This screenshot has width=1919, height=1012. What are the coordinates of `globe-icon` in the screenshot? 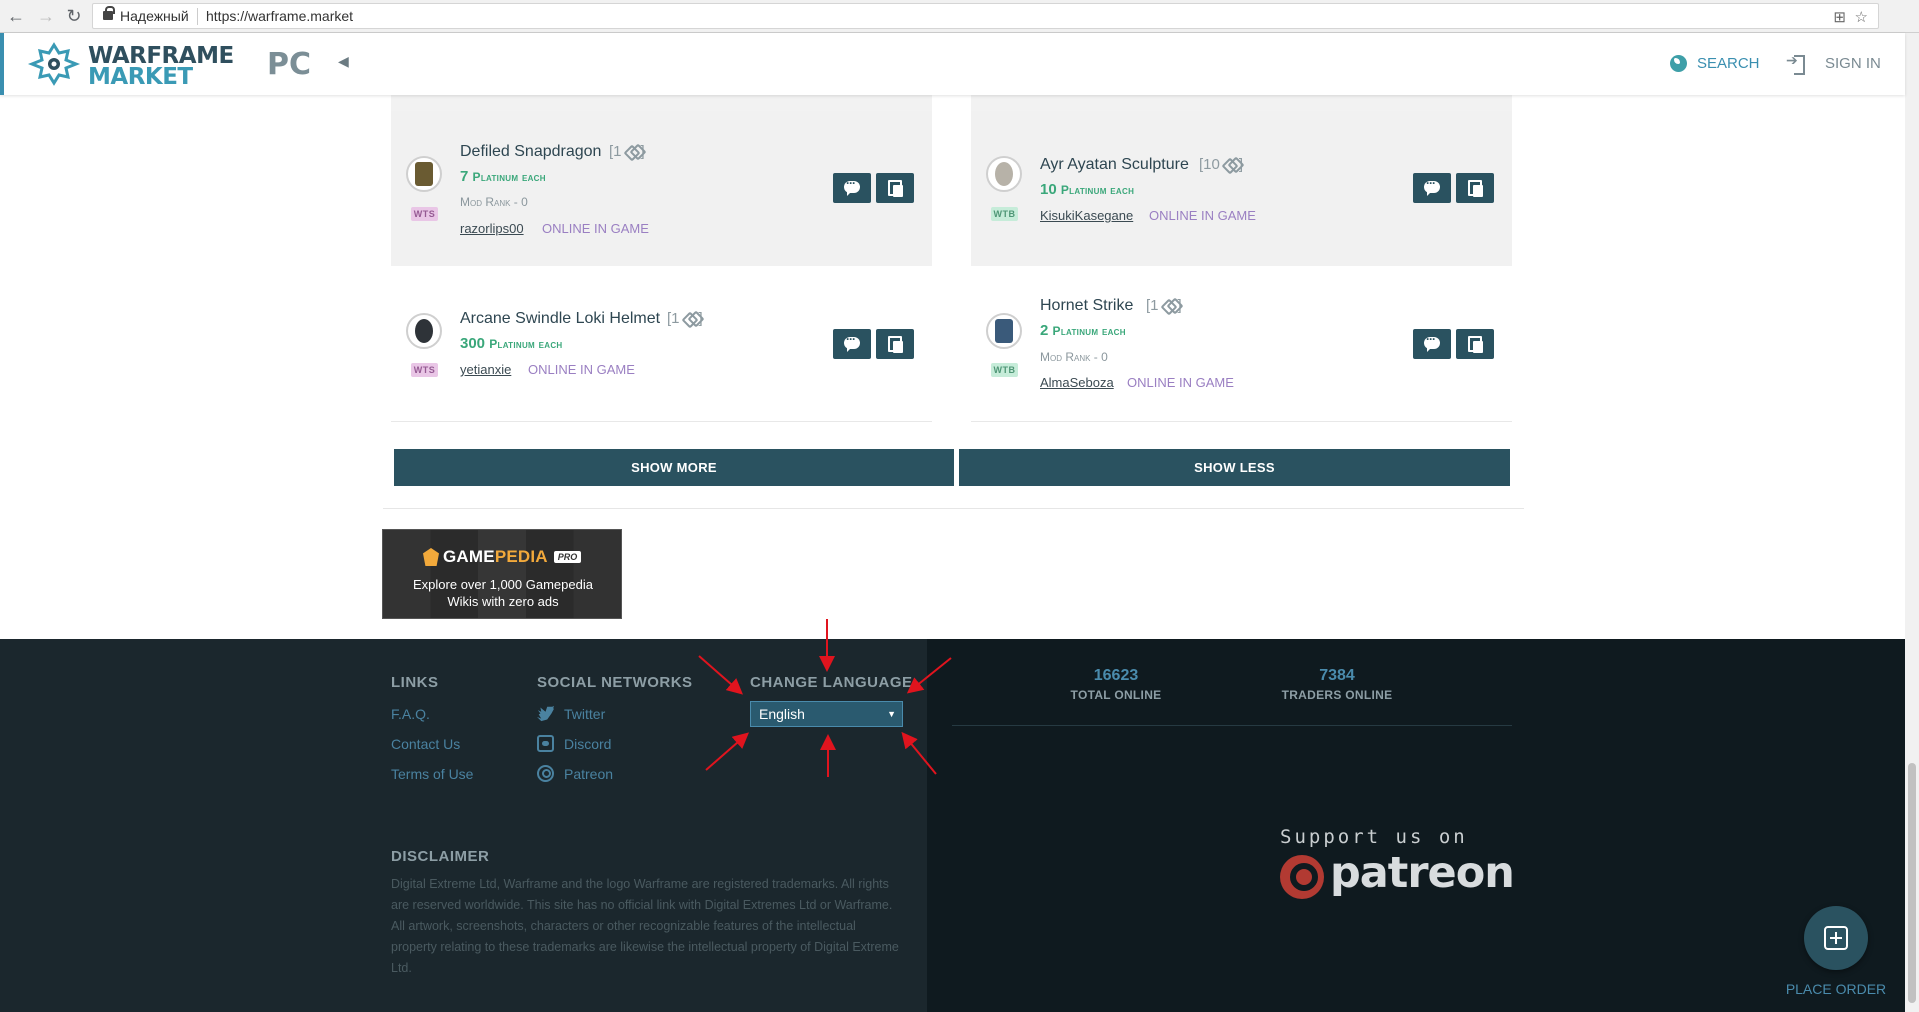 It's located at (1678, 63).